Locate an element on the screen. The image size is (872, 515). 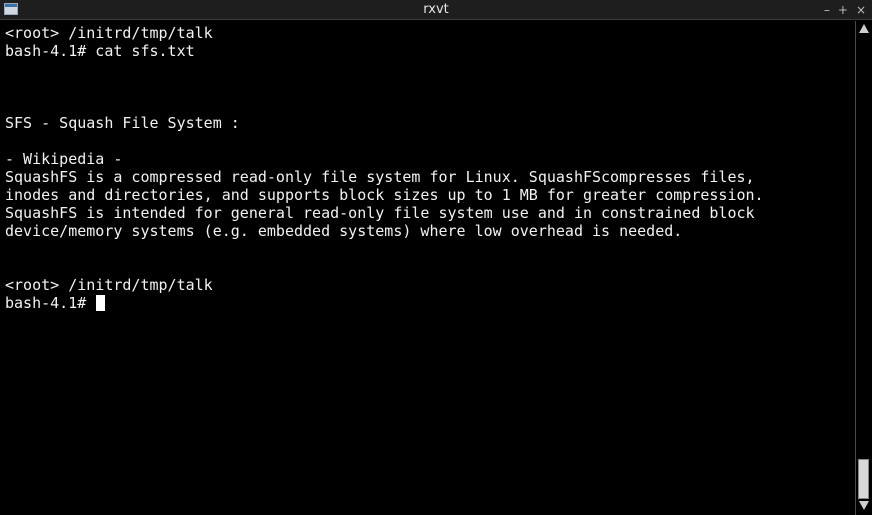
maximize-button: + is located at coordinates (843, 10).